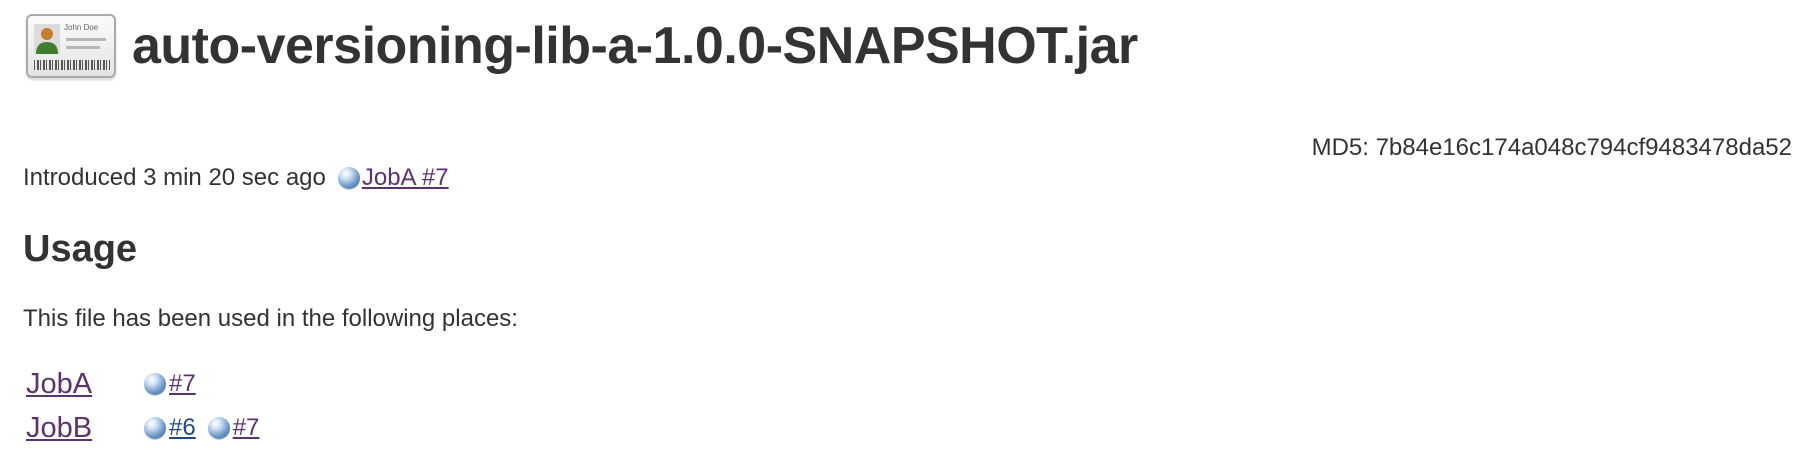 Image resolution: width=1820 pixels, height=460 pixels. Describe the element at coordinates (85, 384) in the screenshot. I see `job-link-joba: JobA` at that location.